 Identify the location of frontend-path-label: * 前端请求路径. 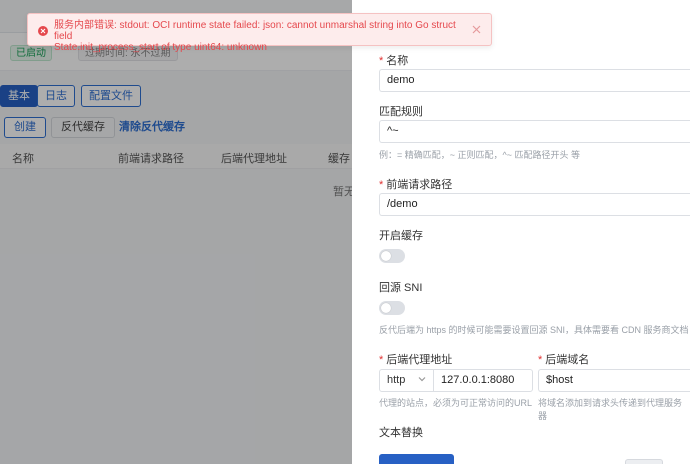
(416, 185).